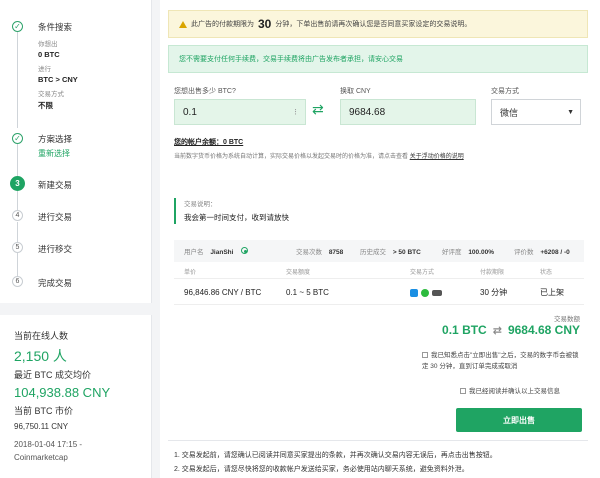 This screenshot has width=600, height=478. I want to click on step-1-title: 条件搜索, so click(55, 27).